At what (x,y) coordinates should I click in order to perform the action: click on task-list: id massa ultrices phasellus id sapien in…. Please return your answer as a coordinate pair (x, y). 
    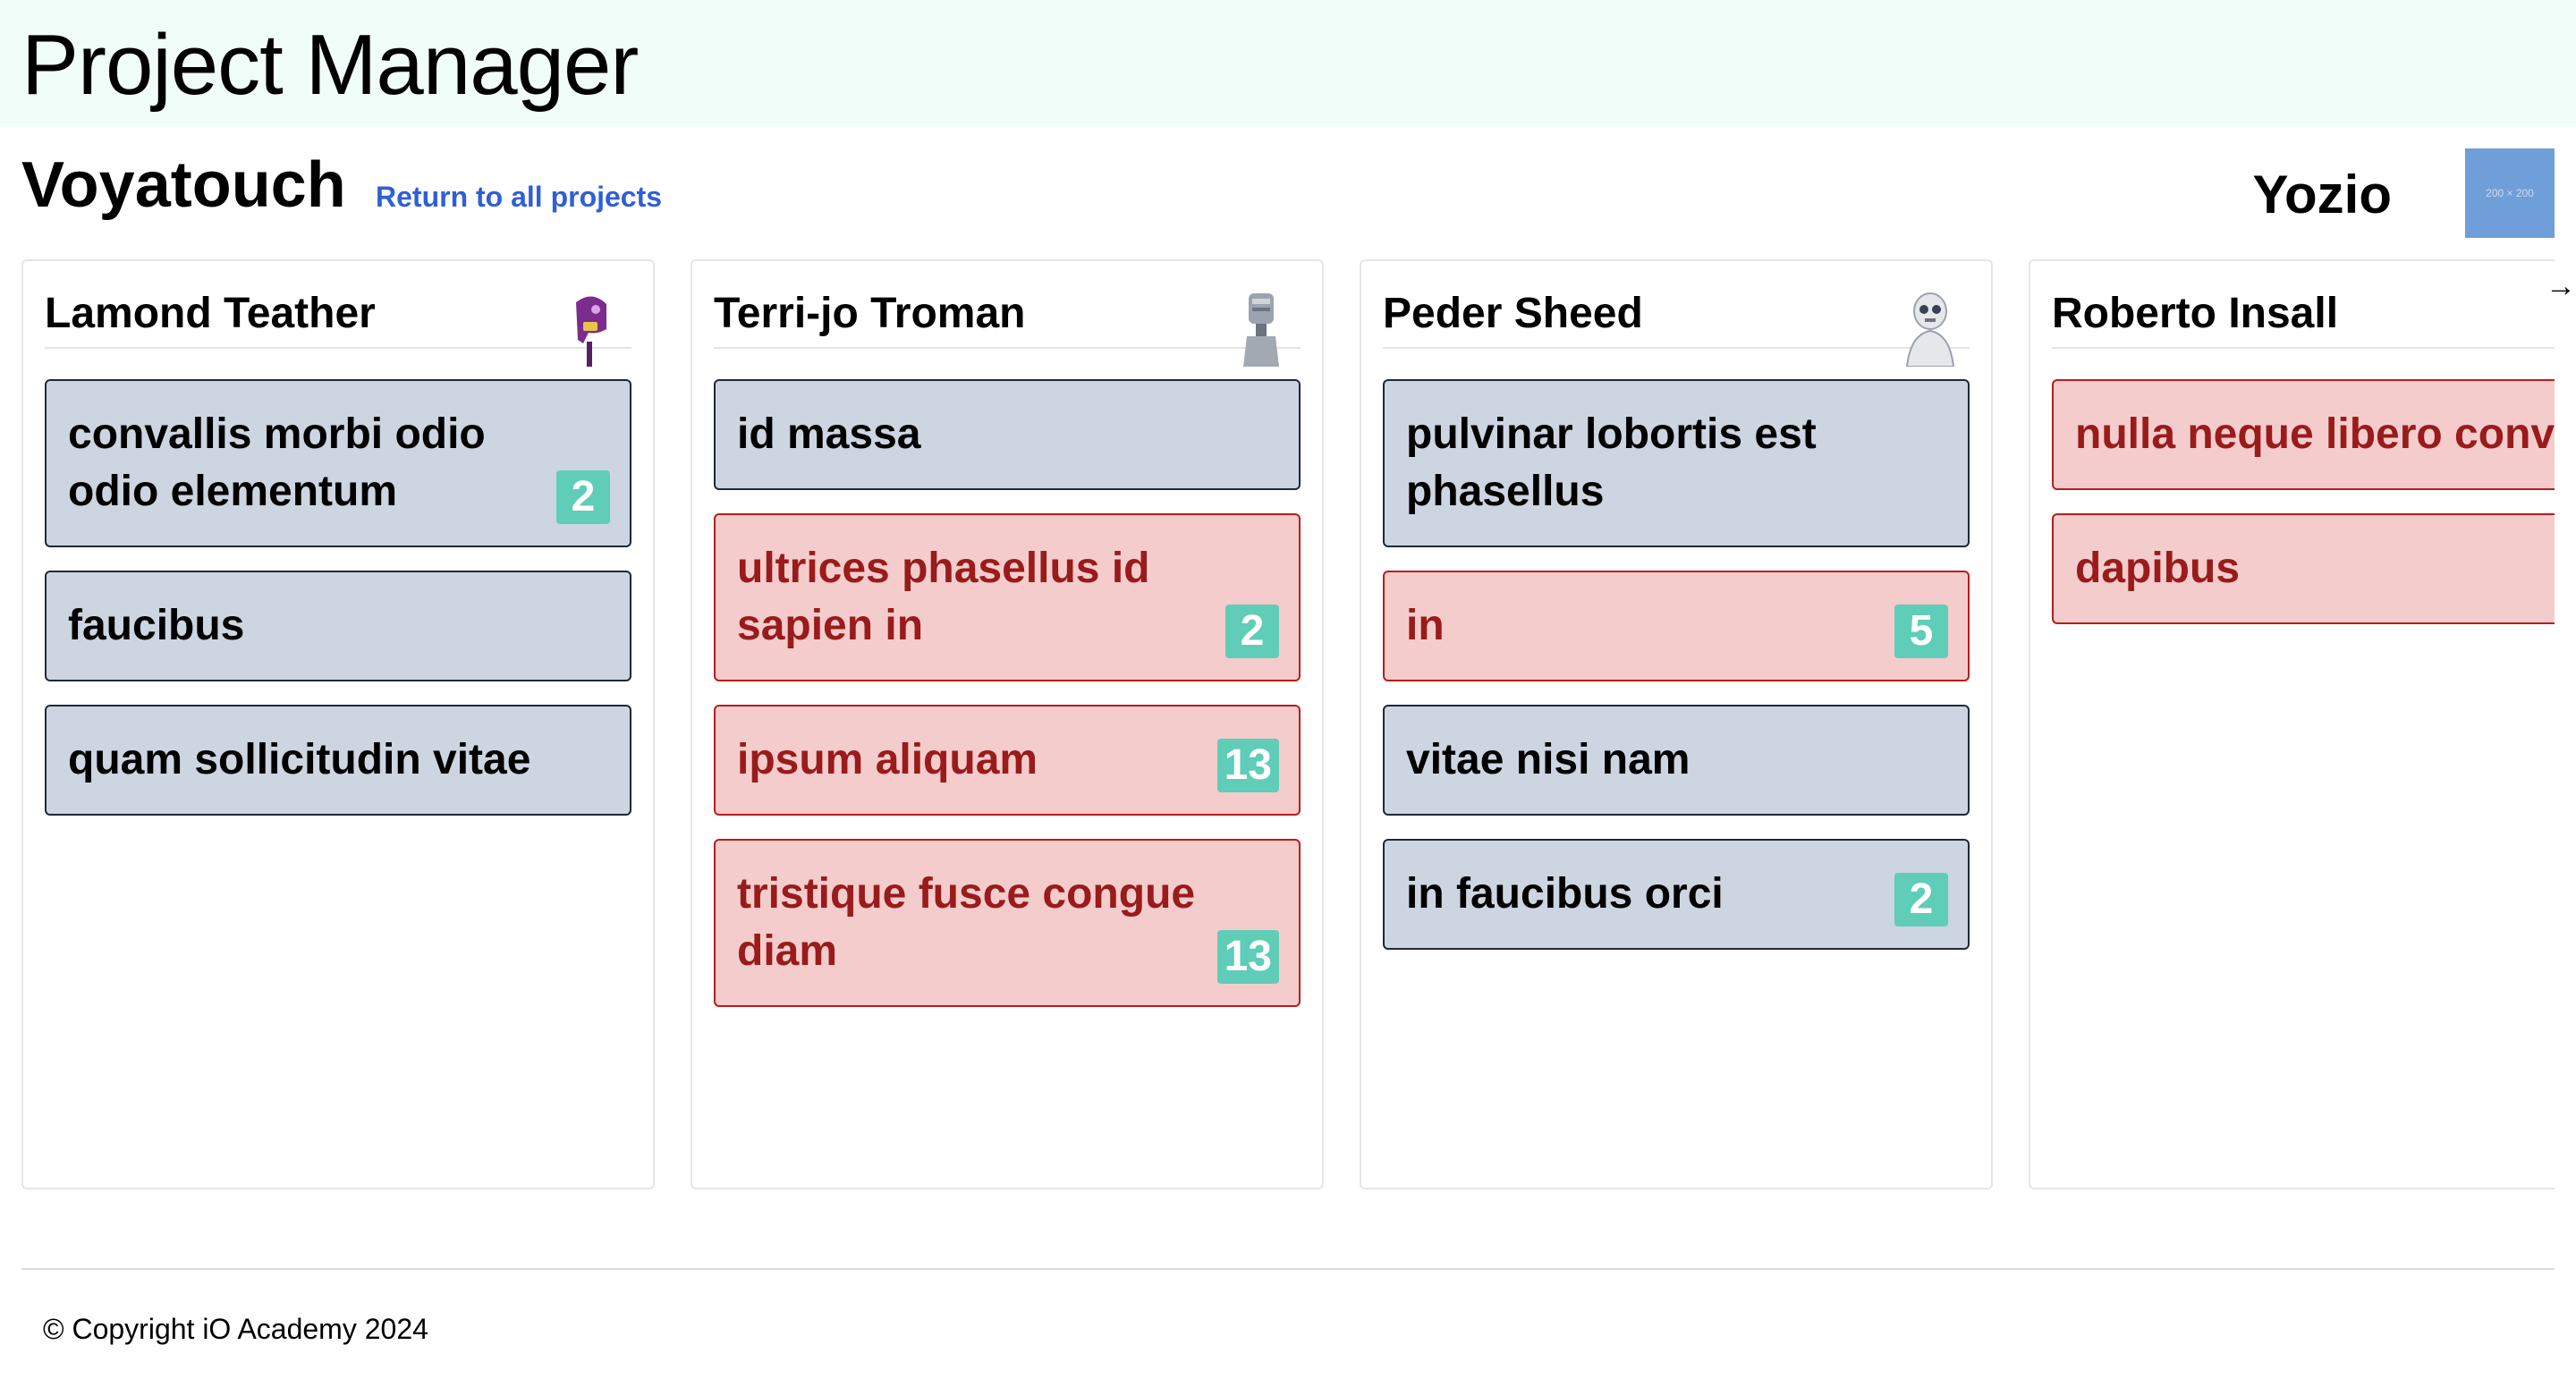
    Looking at the image, I should click on (1007, 704).